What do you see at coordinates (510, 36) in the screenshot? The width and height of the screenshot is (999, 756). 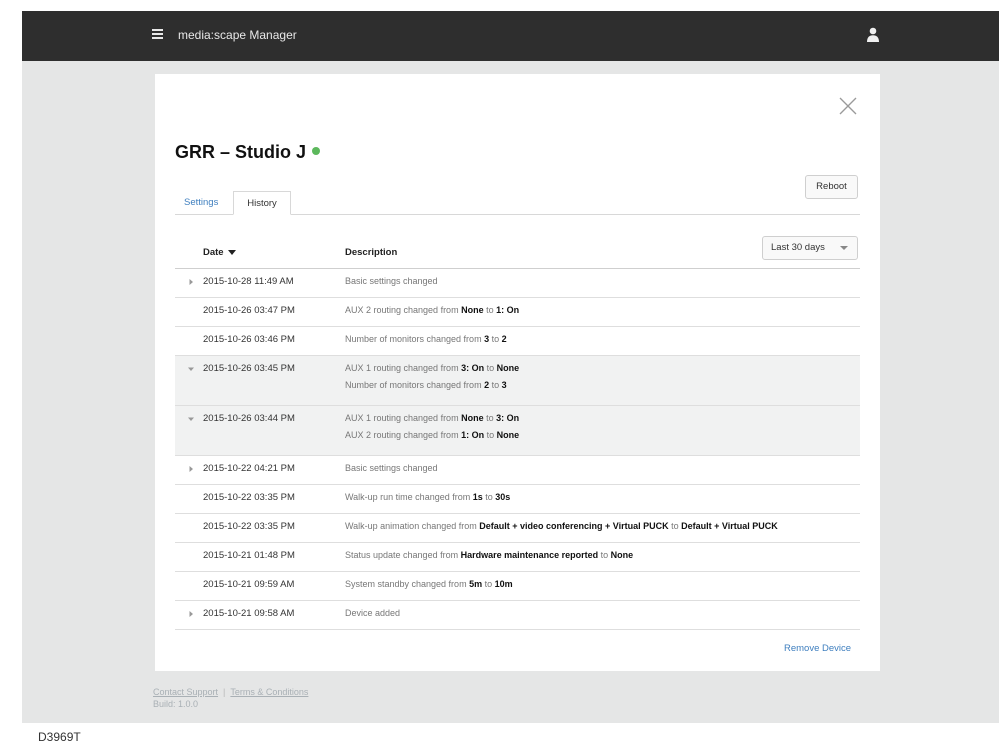 I see `top-bar: media:scape Manager` at bounding box center [510, 36].